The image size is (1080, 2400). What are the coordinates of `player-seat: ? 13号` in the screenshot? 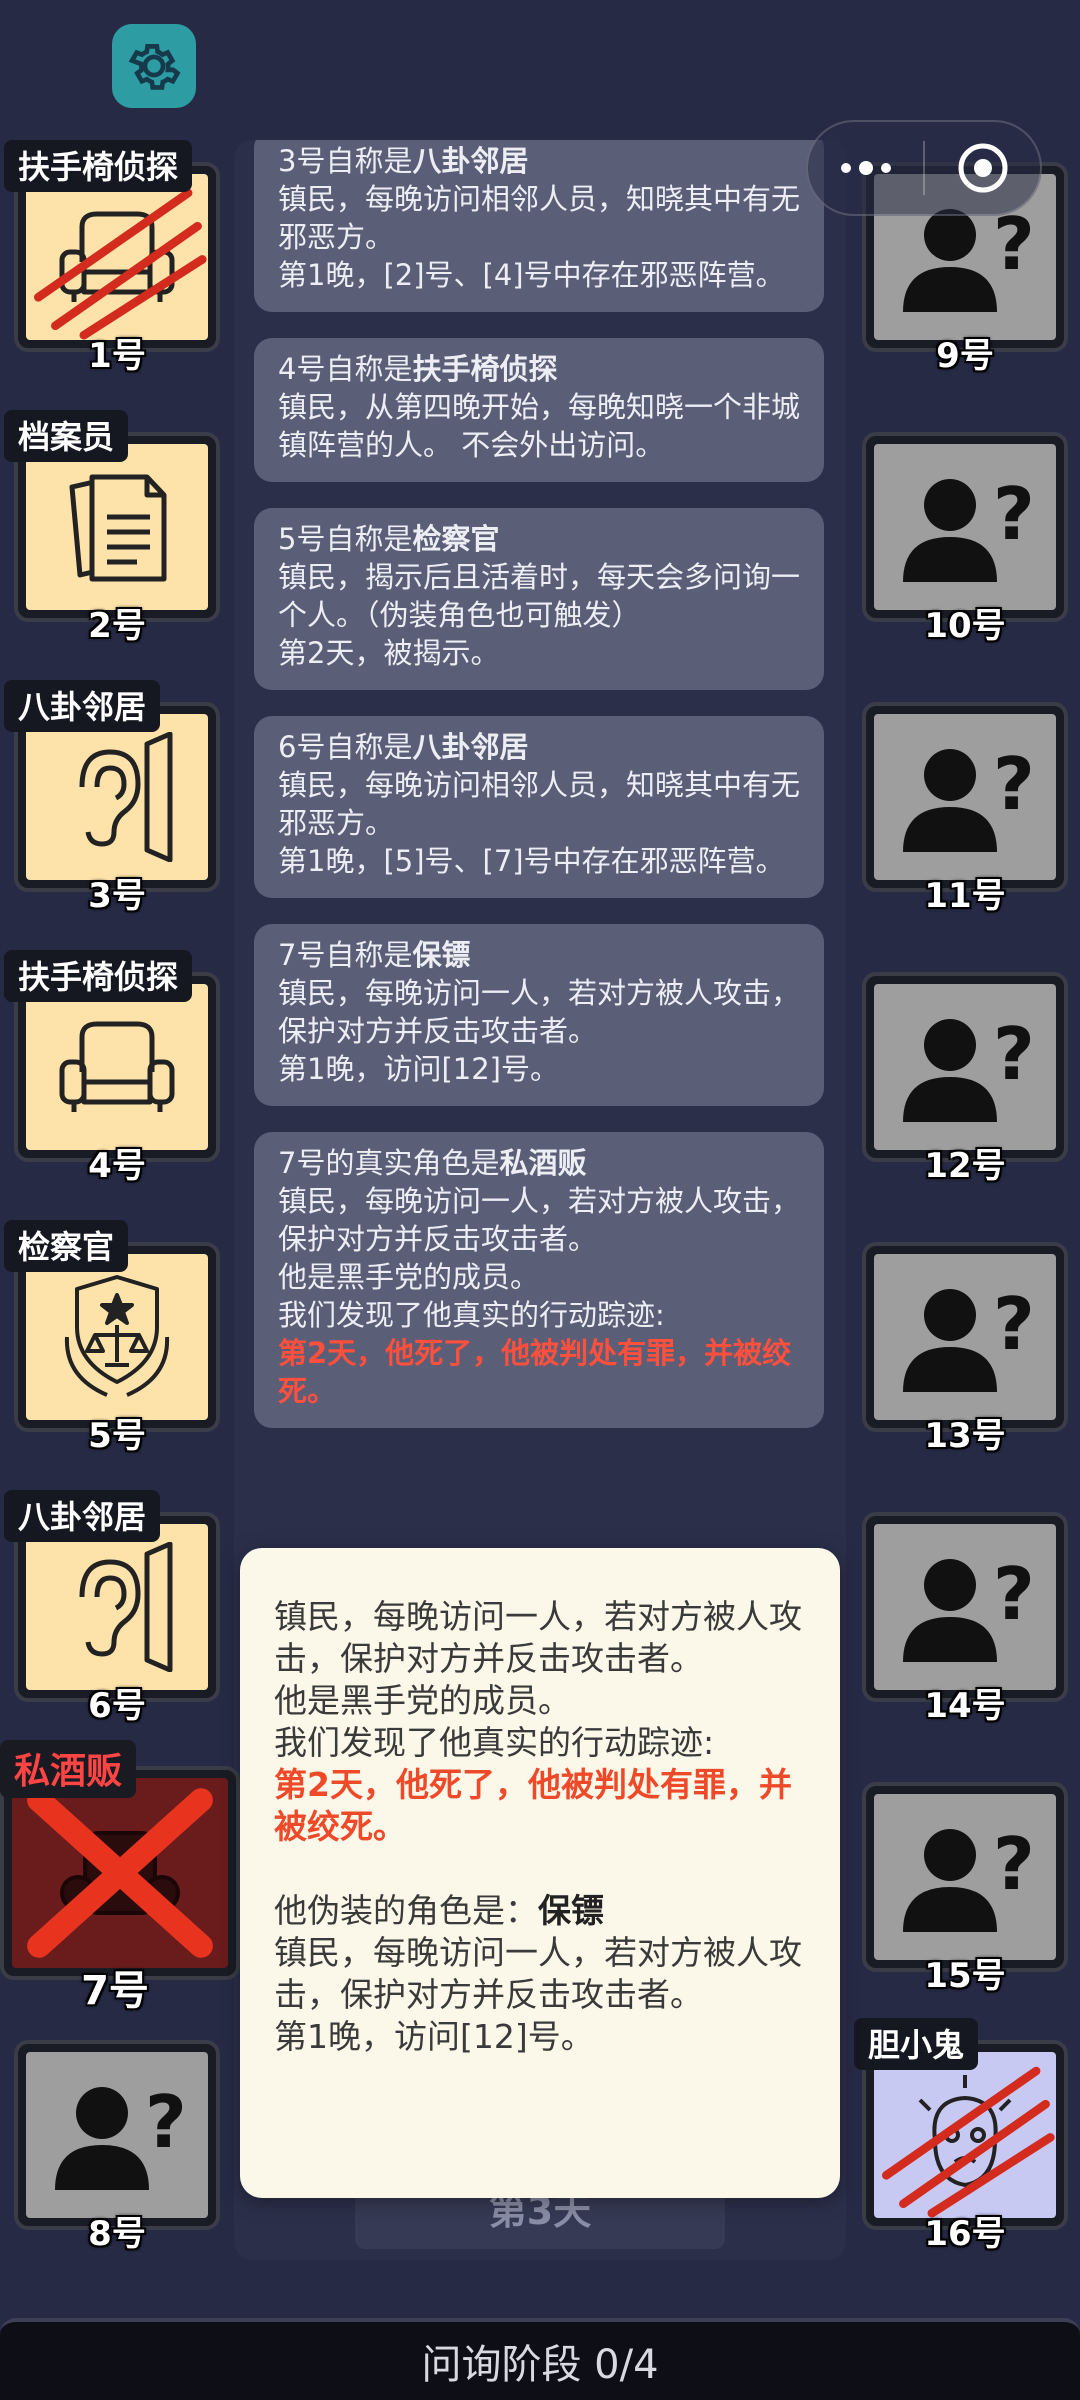 It's located at (959, 1338).